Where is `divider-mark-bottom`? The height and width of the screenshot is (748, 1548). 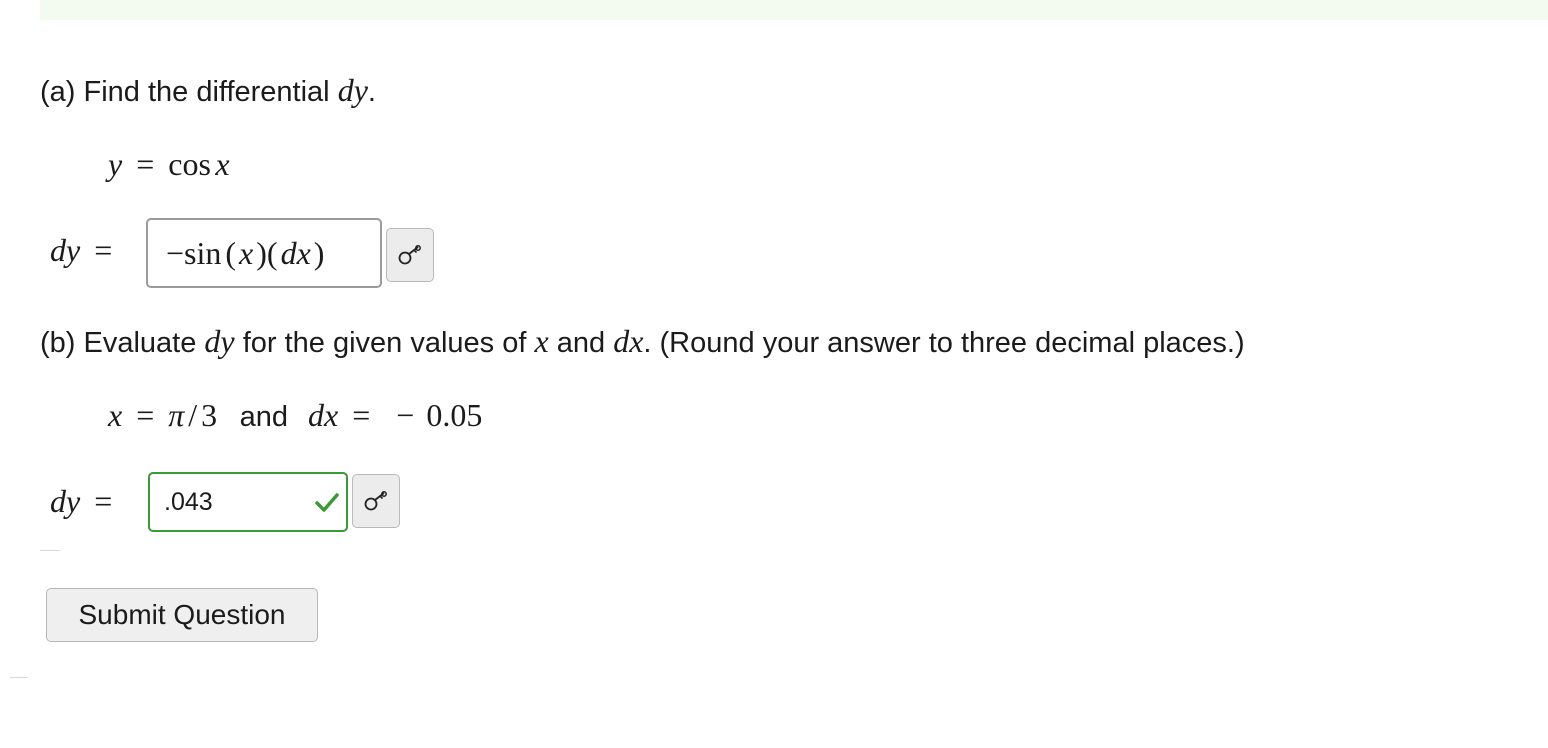 divider-mark-bottom is located at coordinates (19, 677).